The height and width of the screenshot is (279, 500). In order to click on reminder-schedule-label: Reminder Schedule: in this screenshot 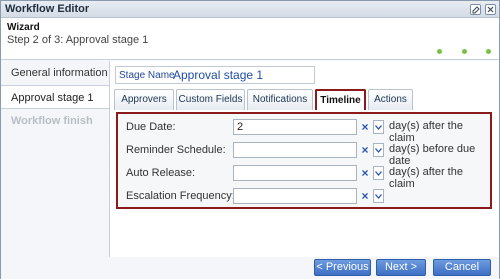, I will do `click(176, 150)`.